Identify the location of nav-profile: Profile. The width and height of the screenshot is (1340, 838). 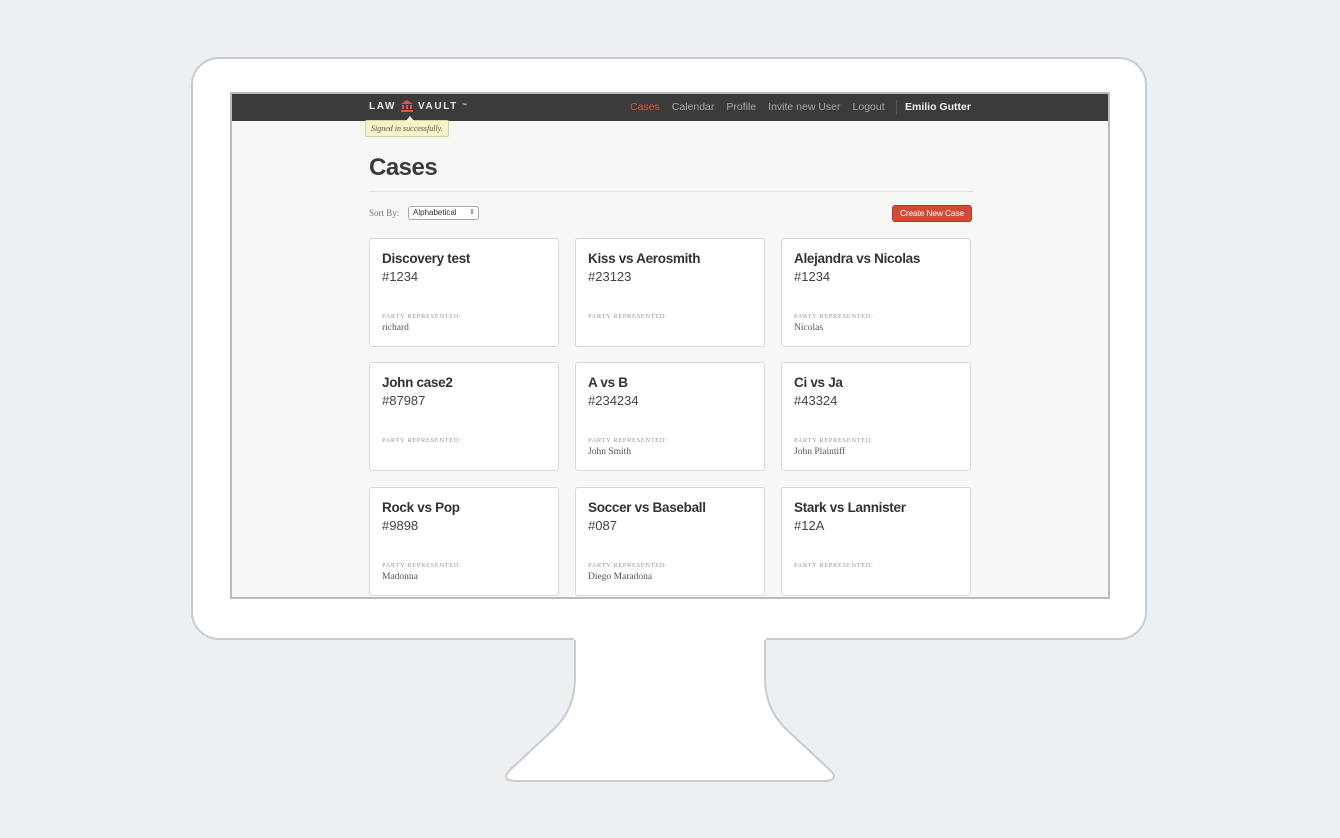
(741, 107).